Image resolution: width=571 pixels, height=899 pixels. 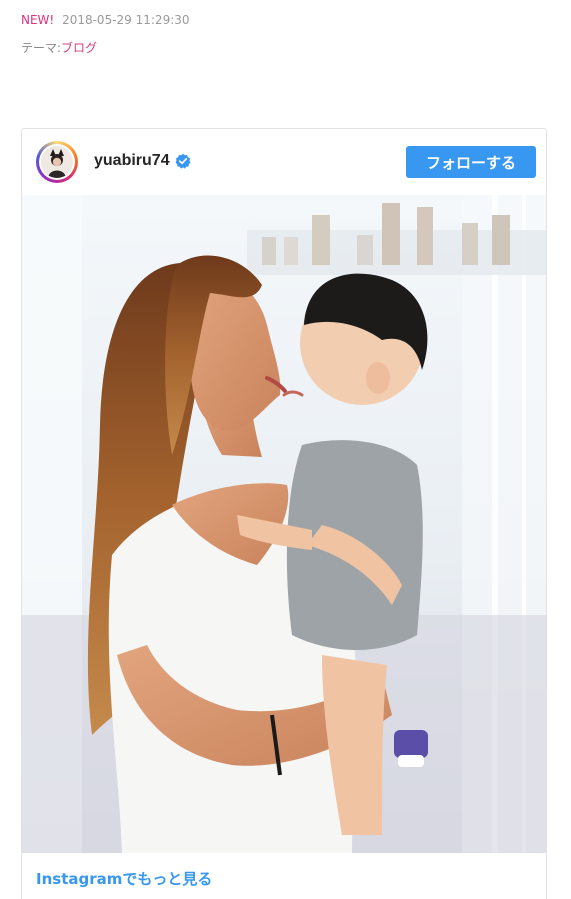 What do you see at coordinates (124, 878) in the screenshot?
I see `view-more-on-instagram-link: Instagramでもっと見る` at bounding box center [124, 878].